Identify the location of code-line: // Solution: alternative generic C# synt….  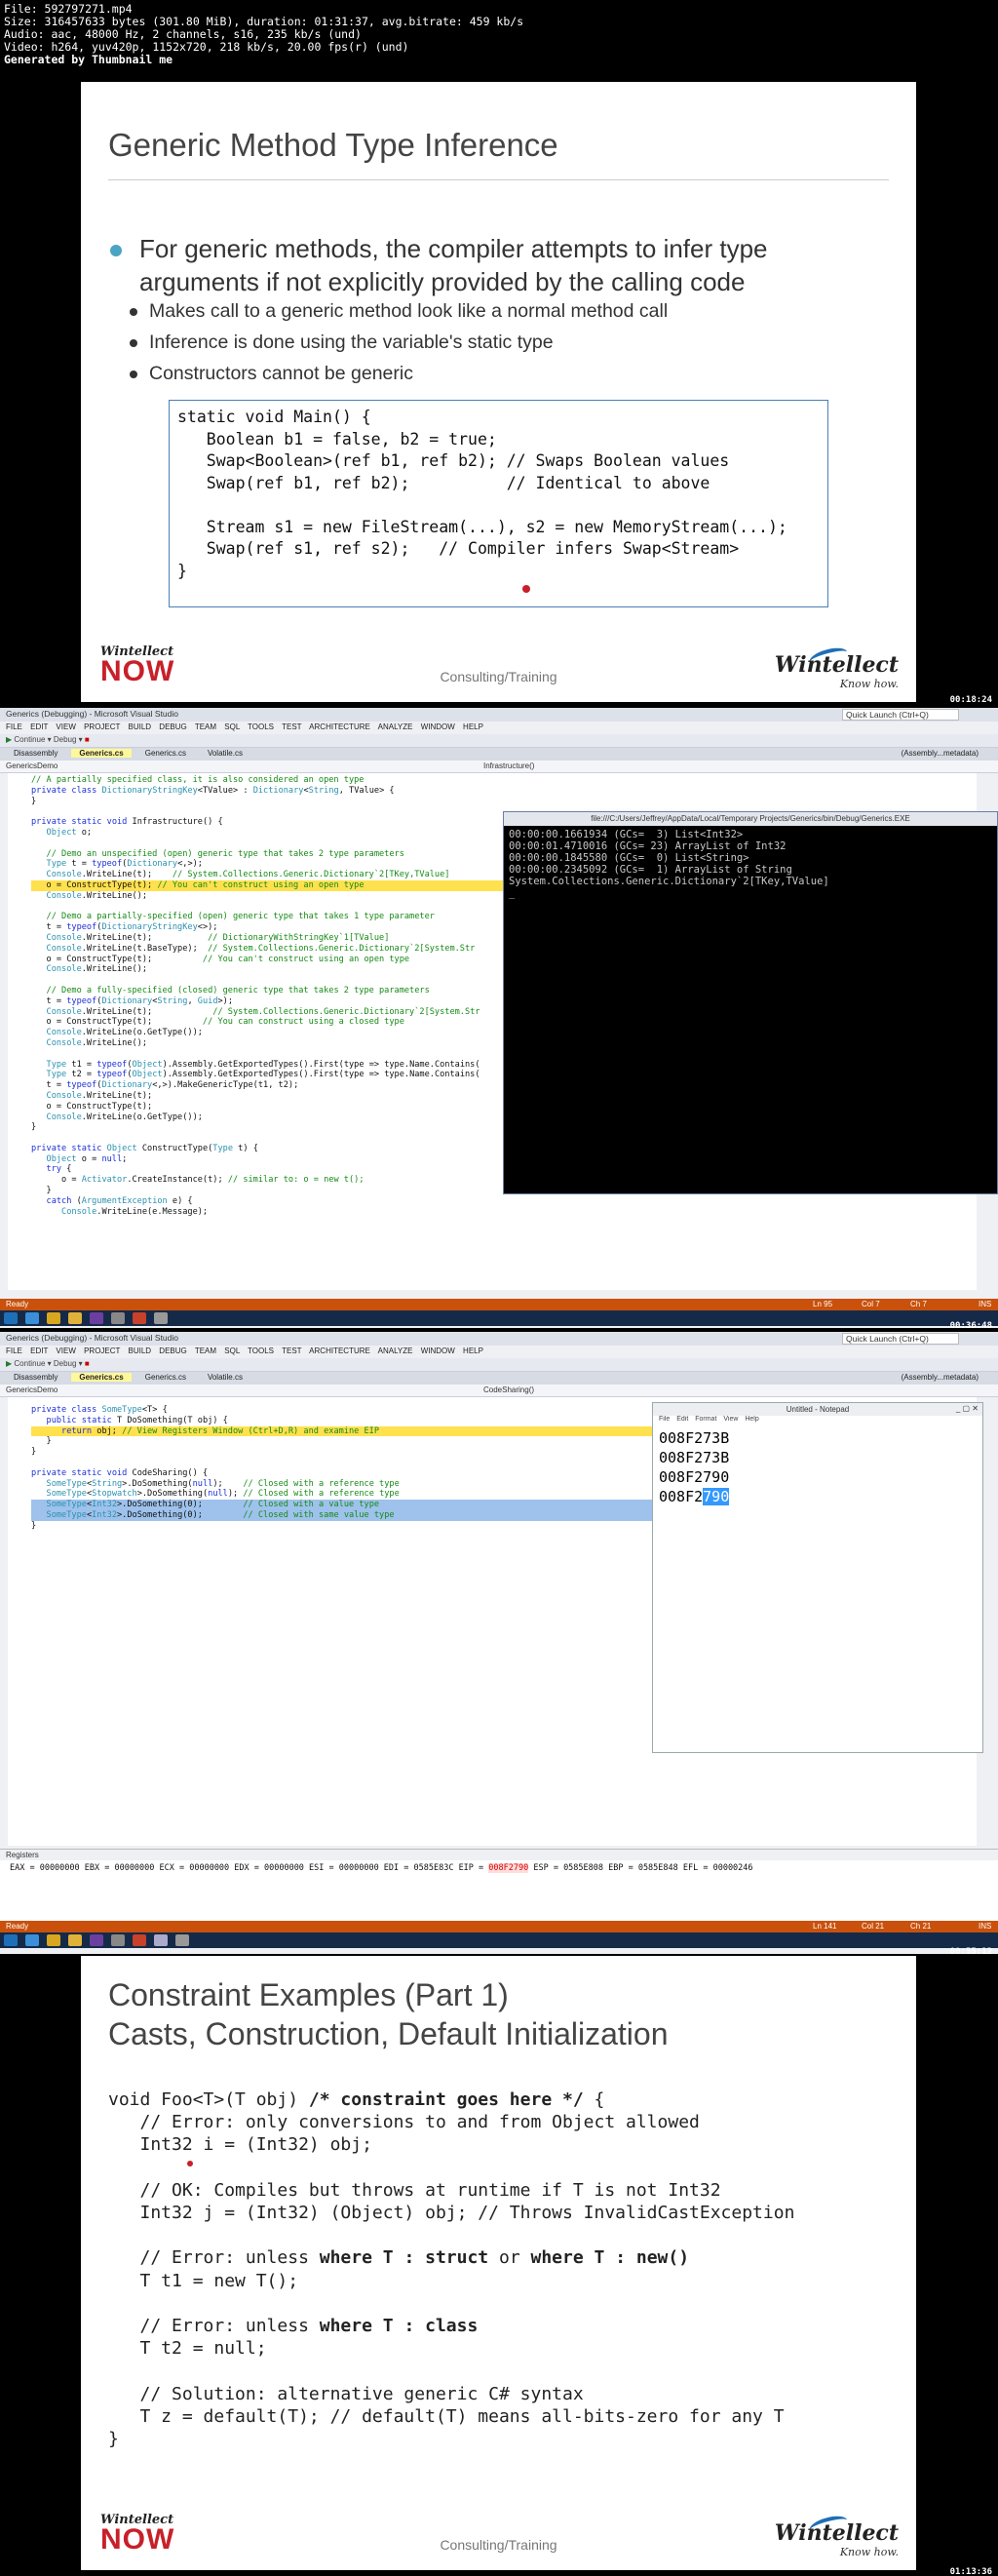
(346, 2393).